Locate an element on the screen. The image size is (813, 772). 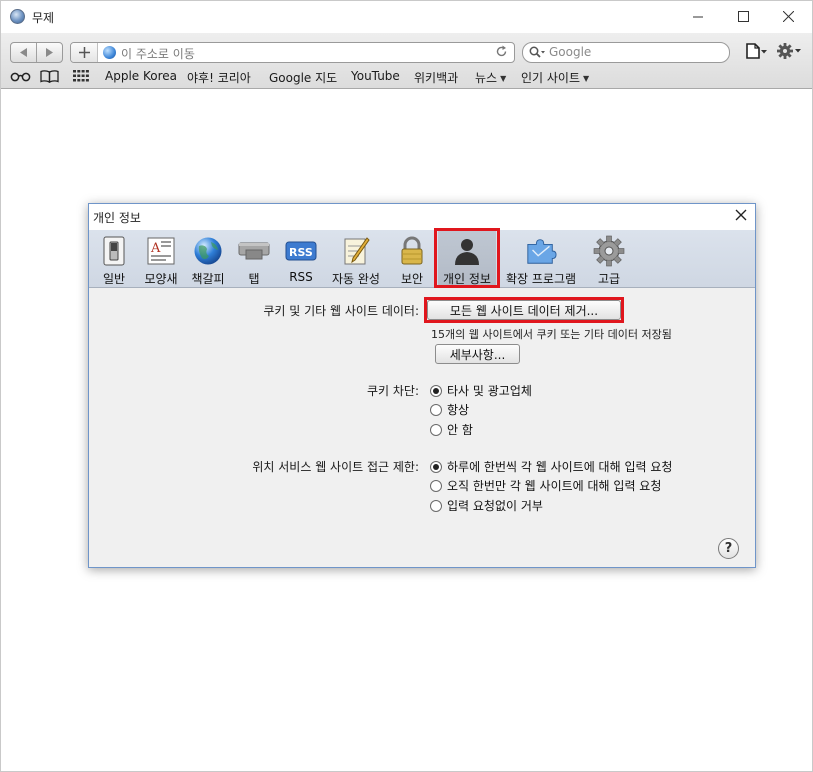
tab-security: 보안 is located at coordinates (412, 259).